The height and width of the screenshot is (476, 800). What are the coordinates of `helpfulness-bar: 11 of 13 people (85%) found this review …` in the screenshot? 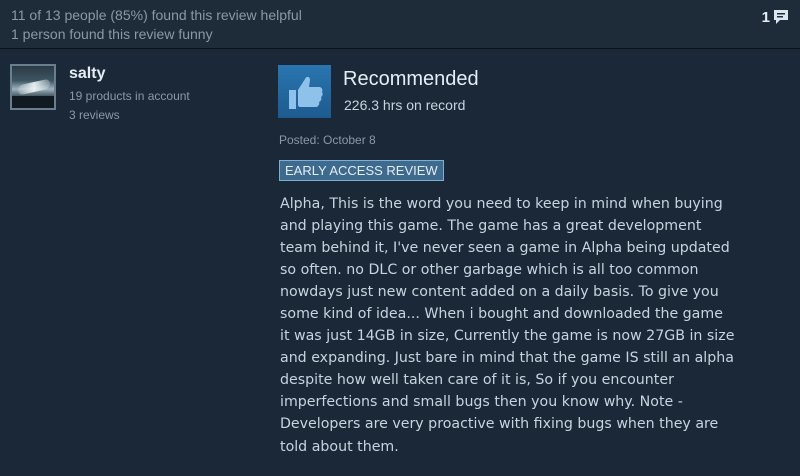 It's located at (400, 24).